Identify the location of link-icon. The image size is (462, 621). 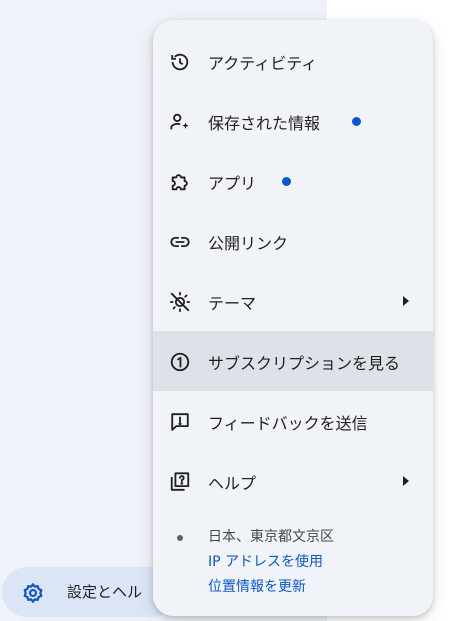
(180, 242).